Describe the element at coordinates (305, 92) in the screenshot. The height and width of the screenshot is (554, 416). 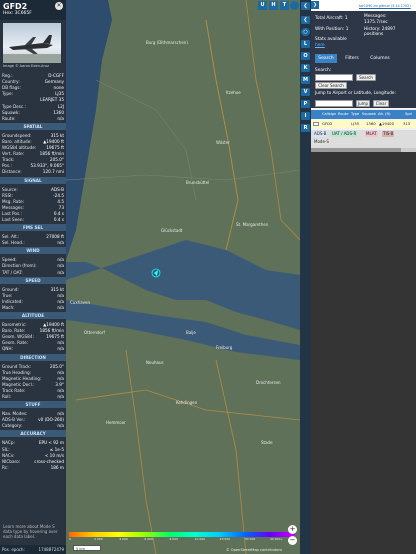
I see `rail-button-v: V` at that location.